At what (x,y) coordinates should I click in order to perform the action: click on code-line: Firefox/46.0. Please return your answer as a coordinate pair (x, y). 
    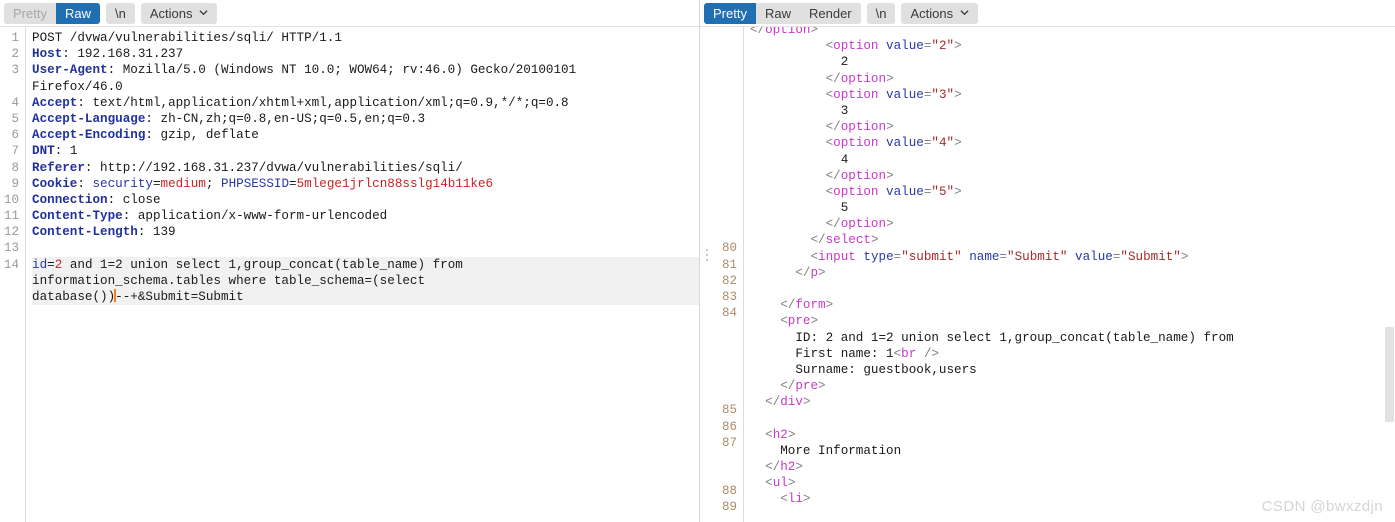
    Looking at the image, I should click on (365, 87).